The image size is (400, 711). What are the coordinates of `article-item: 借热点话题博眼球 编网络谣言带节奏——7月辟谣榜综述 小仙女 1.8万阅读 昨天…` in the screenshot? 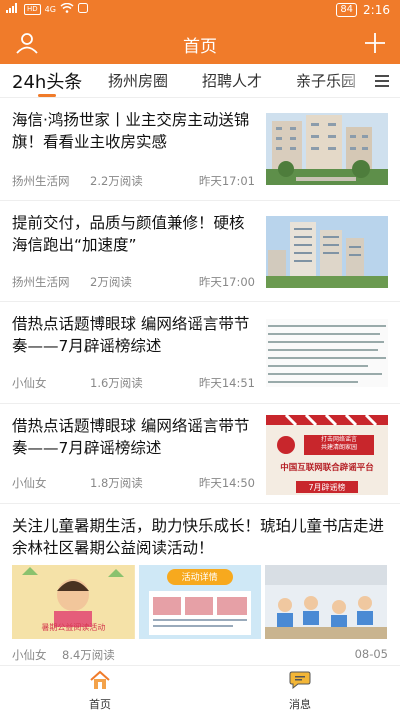 It's located at (200, 454).